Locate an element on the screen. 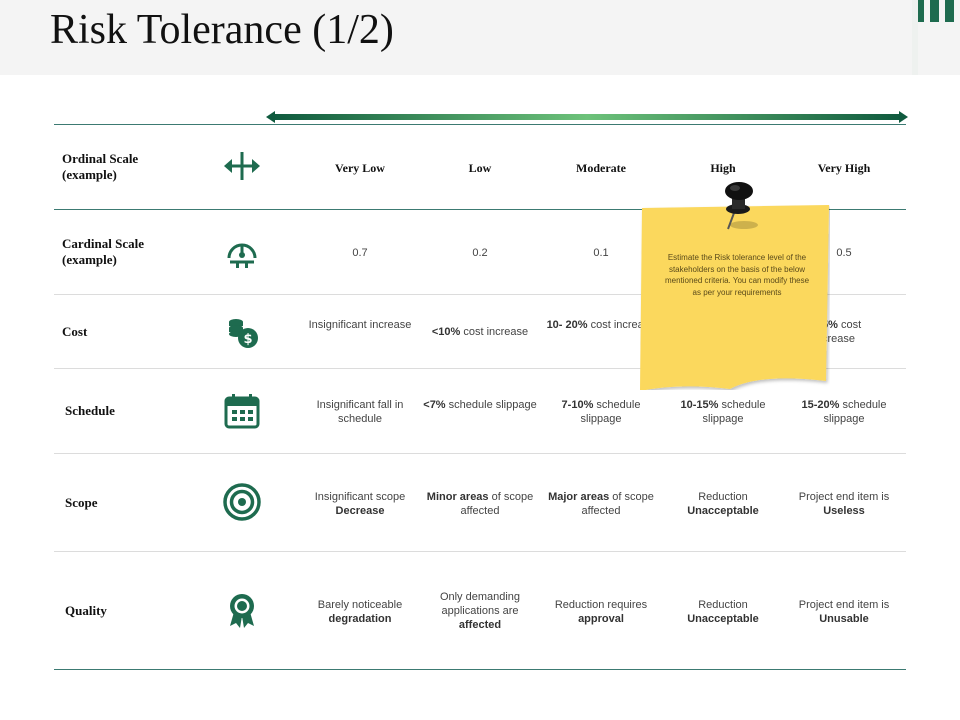 The image size is (960, 720). quality-cell: Project end item is Unusable is located at coordinates (844, 612).